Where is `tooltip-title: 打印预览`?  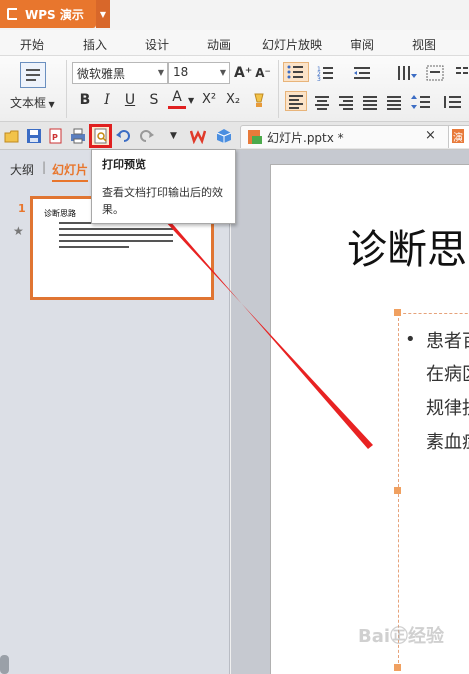
tooltip-title: 打印预览 is located at coordinates (124, 164).